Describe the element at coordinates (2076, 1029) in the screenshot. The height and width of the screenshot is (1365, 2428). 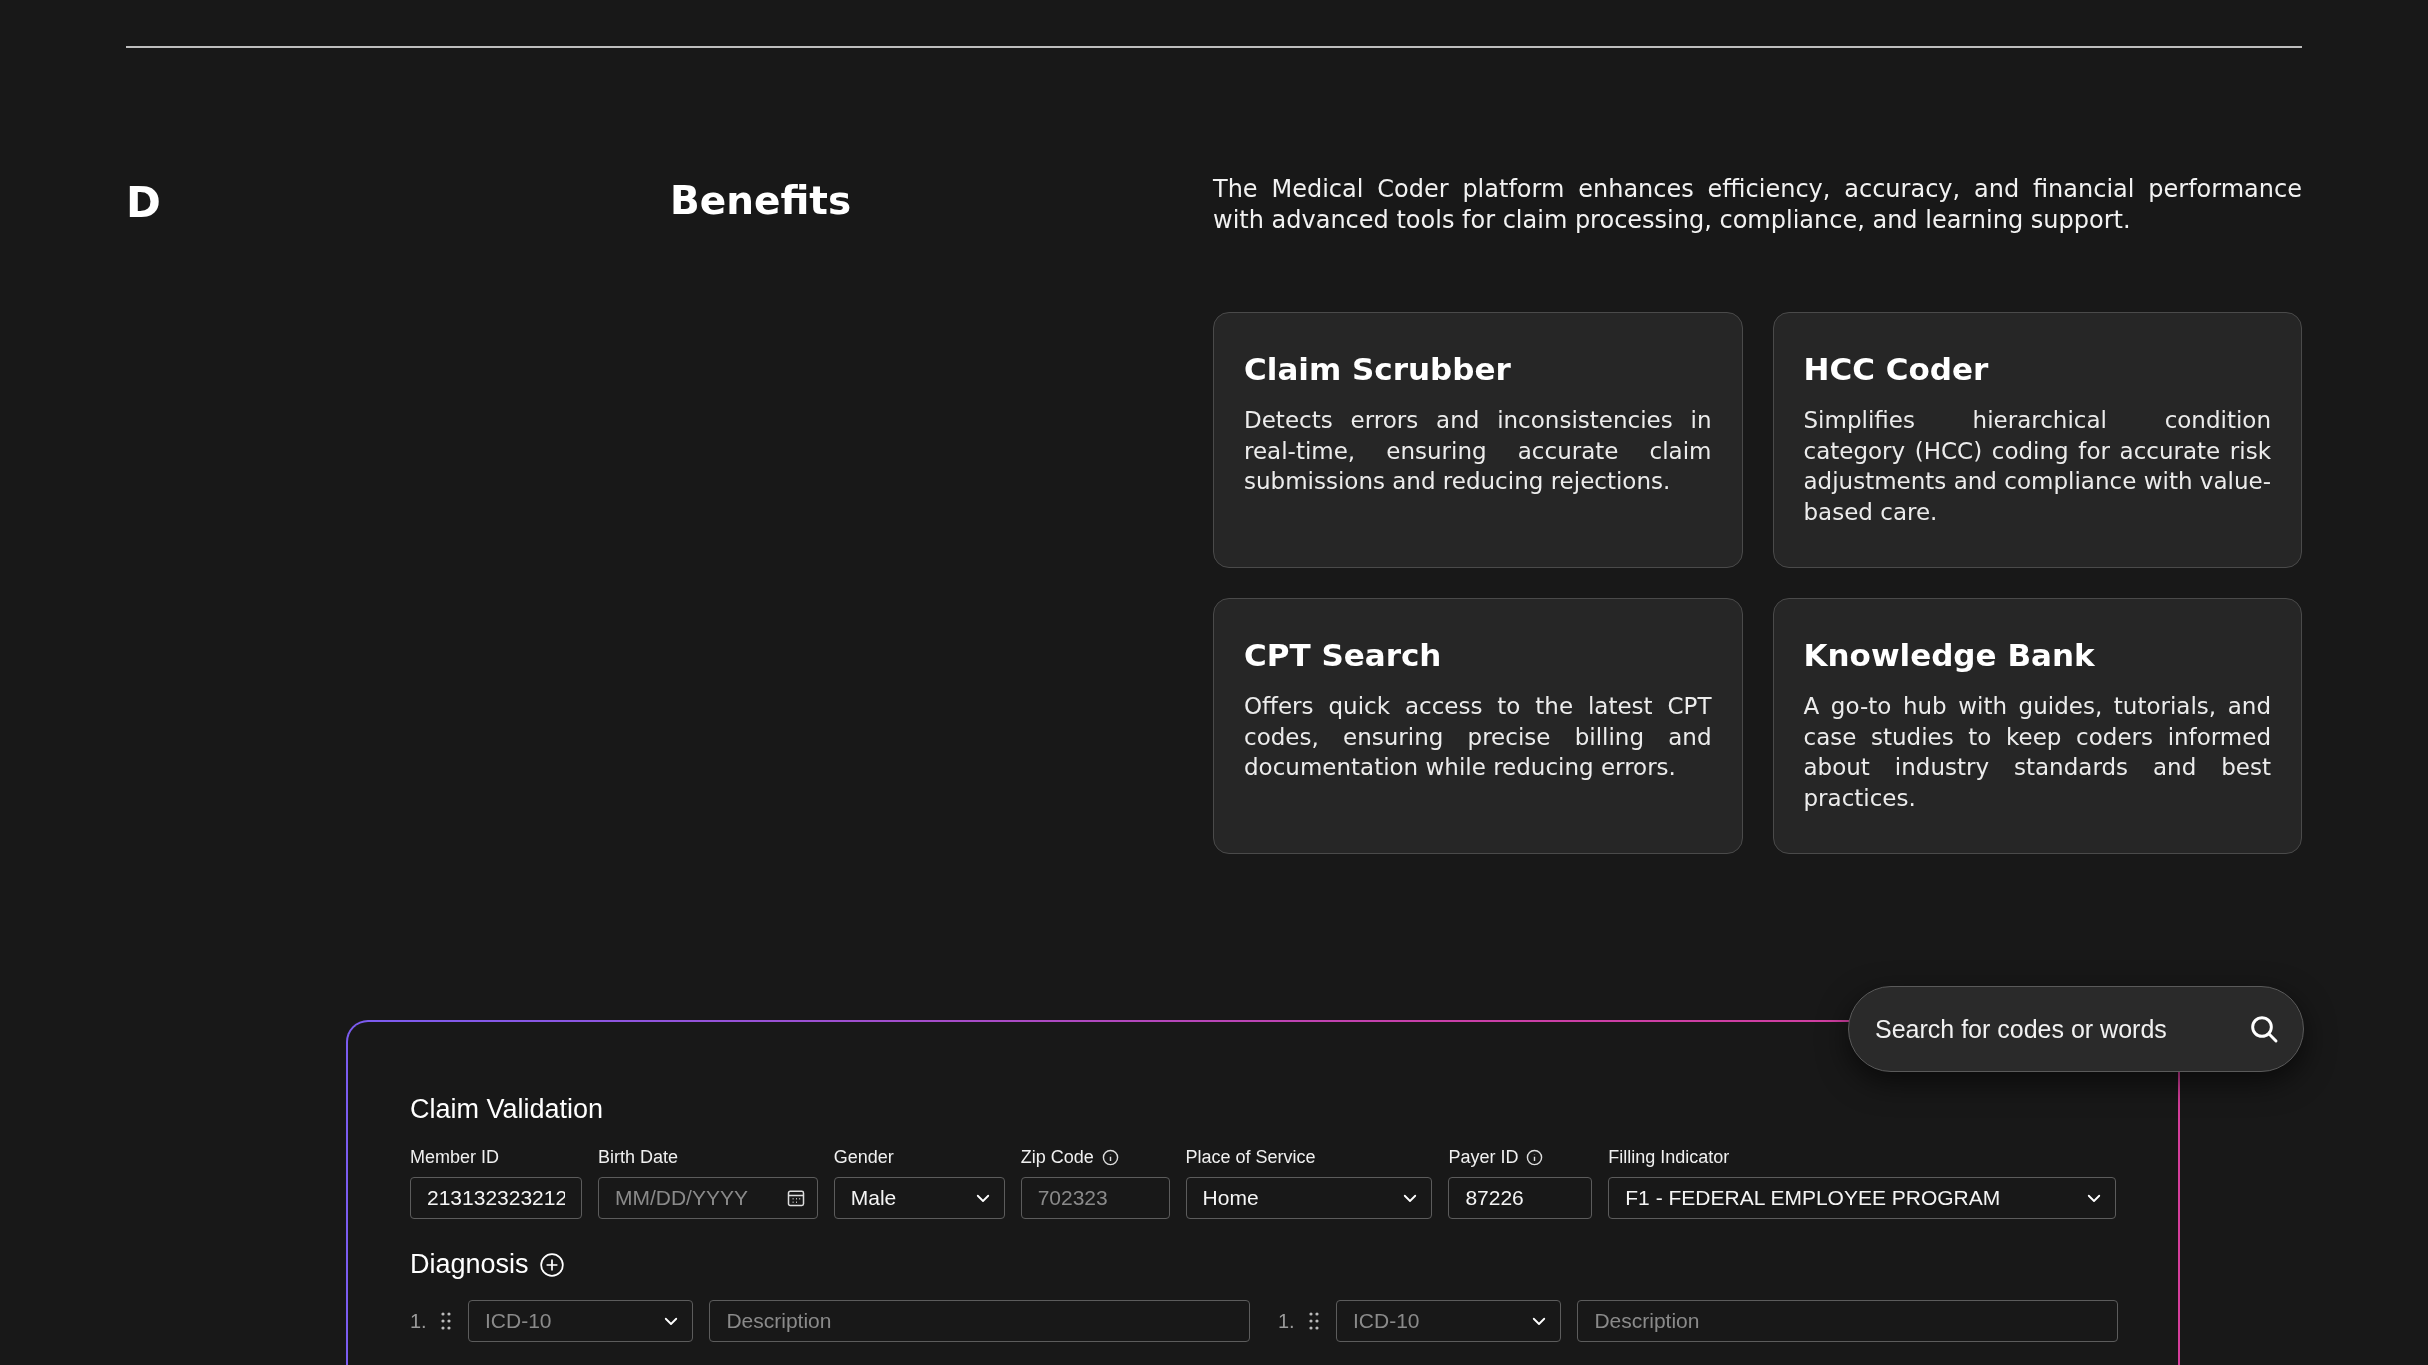
I see `search-field: Search for codes or words` at that location.